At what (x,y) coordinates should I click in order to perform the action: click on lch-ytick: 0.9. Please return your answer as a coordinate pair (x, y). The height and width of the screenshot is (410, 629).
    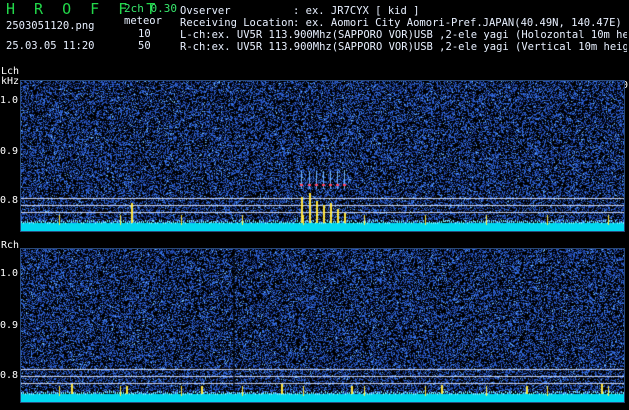
    Looking at the image, I should click on (9, 151).